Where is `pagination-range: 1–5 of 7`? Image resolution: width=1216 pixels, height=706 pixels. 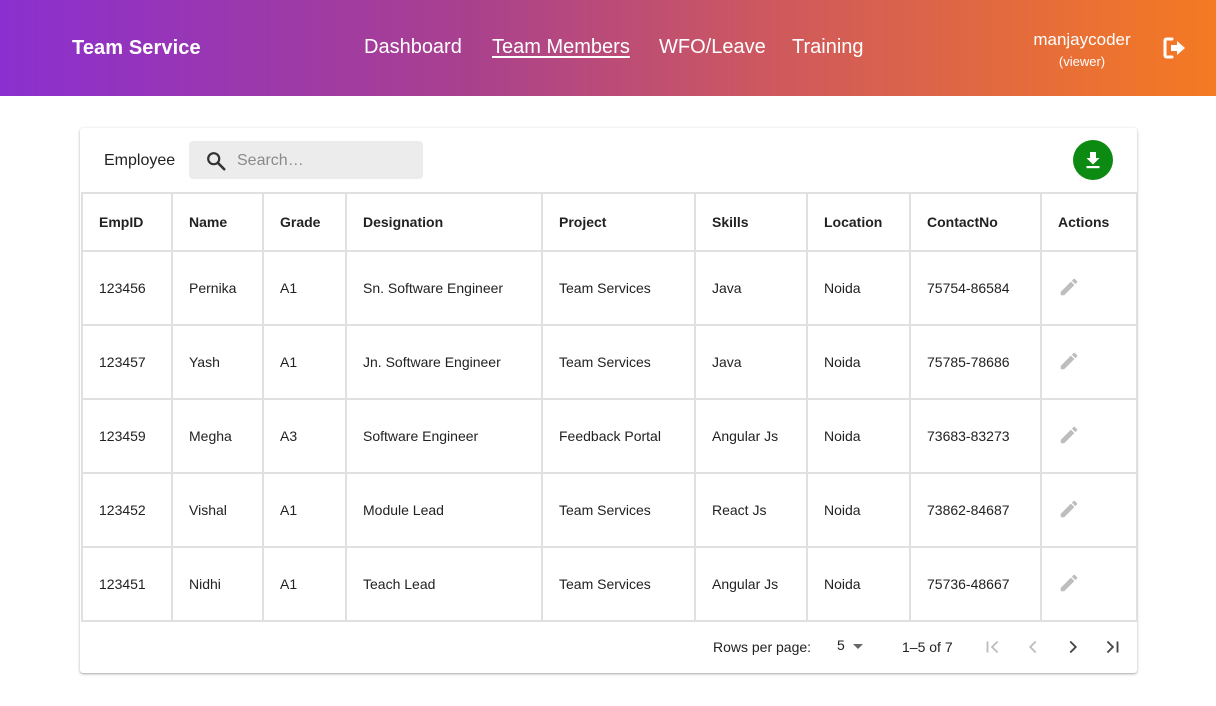
pagination-range: 1–5 of 7 is located at coordinates (927, 647).